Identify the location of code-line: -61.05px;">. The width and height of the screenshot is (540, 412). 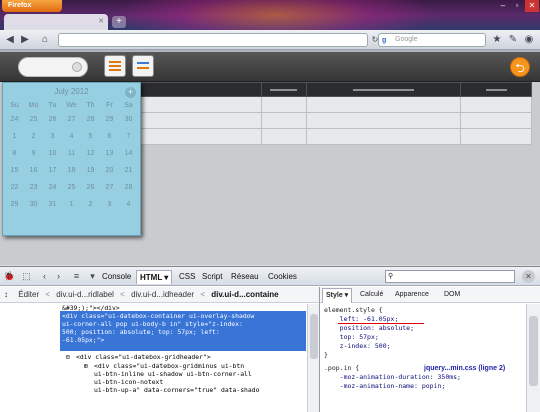
(83, 340).